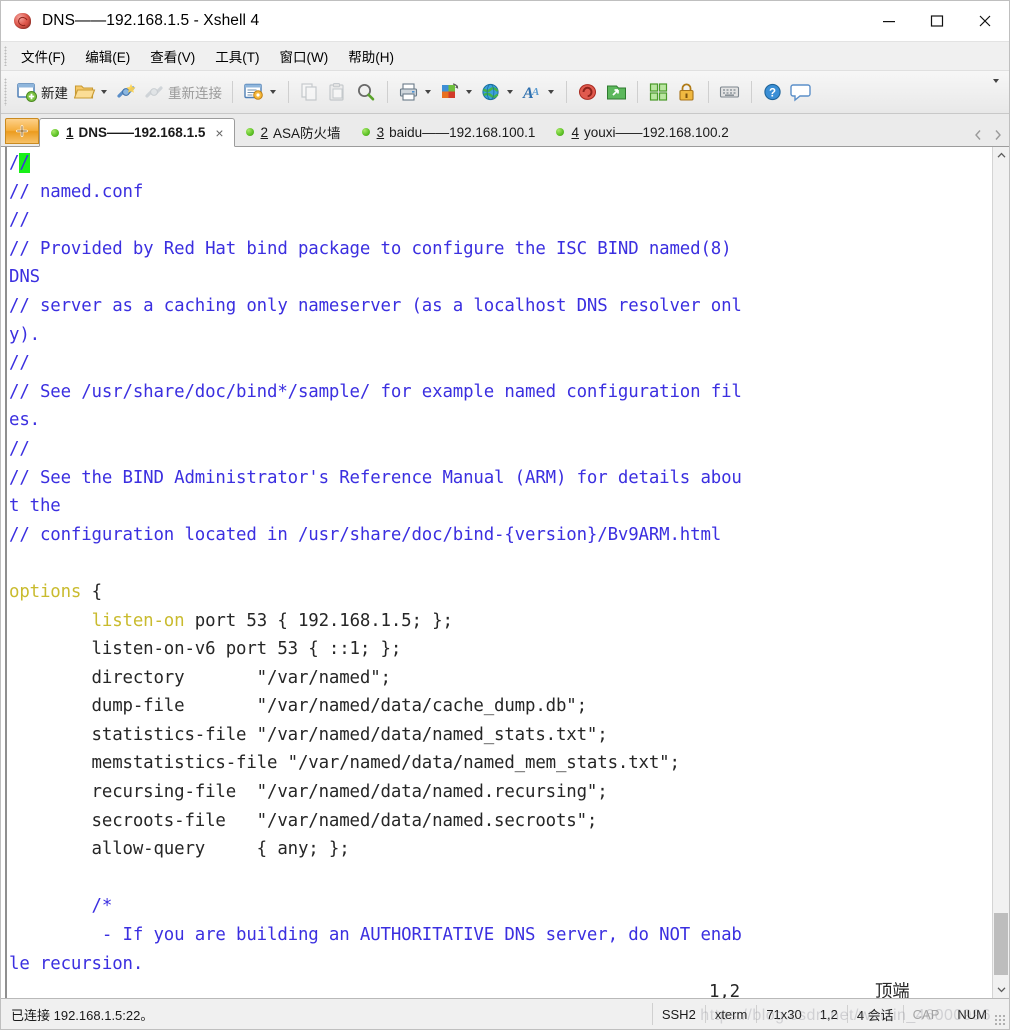 The height and width of the screenshot is (1030, 1010). Describe the element at coordinates (875, 1015) in the screenshot. I see `status-session-count: 4 会话` at that location.